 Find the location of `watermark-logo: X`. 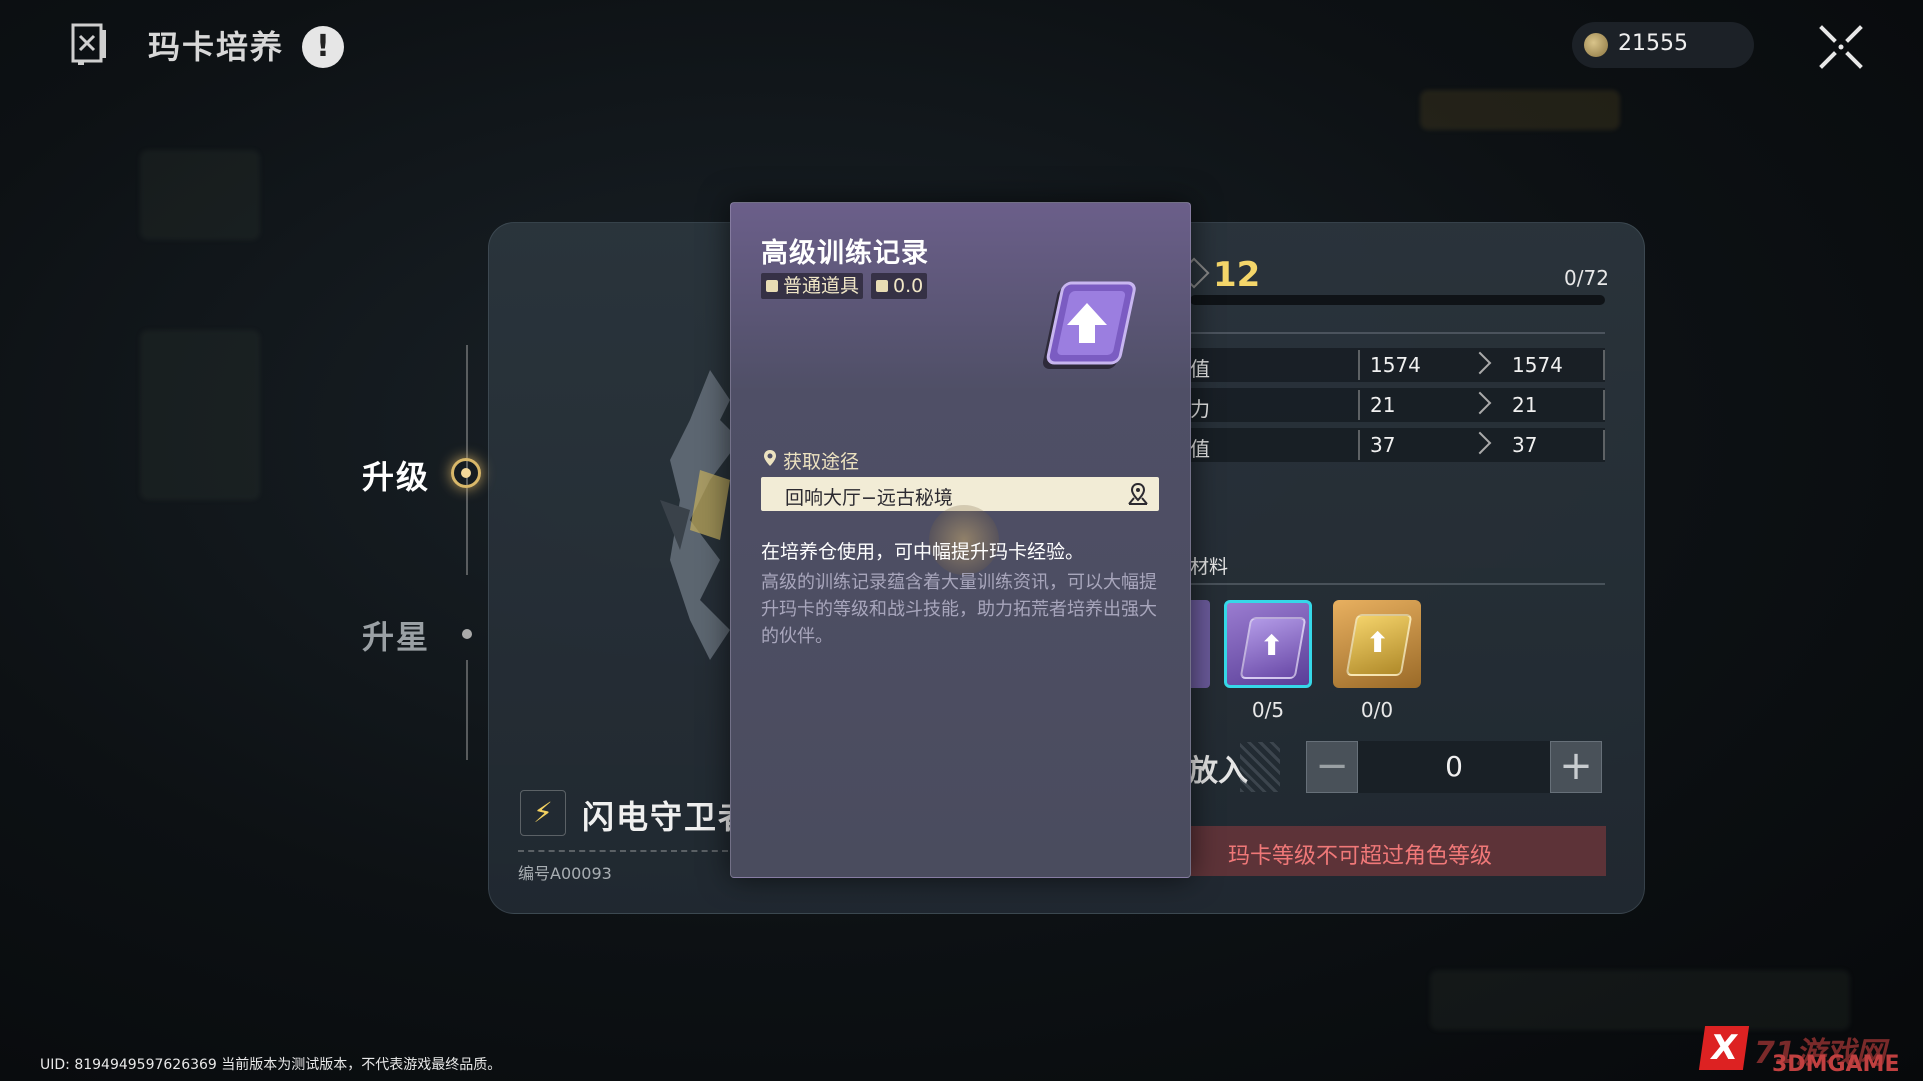

watermark-logo: X is located at coordinates (1724, 1048).